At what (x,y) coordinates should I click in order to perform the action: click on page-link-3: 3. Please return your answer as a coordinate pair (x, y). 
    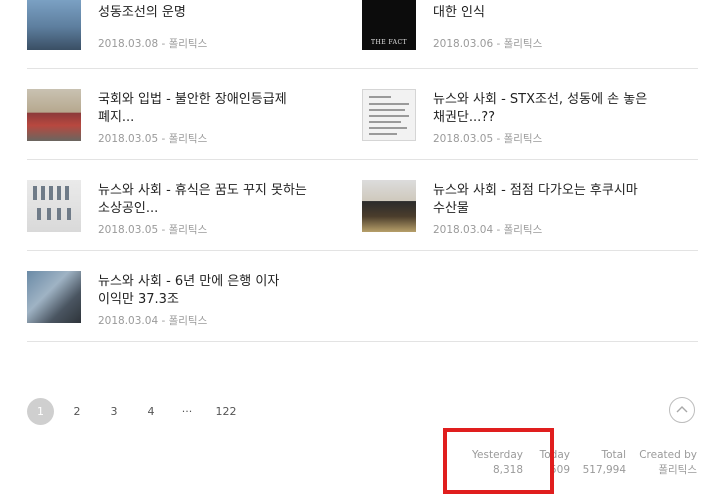
    Looking at the image, I should click on (114, 411).